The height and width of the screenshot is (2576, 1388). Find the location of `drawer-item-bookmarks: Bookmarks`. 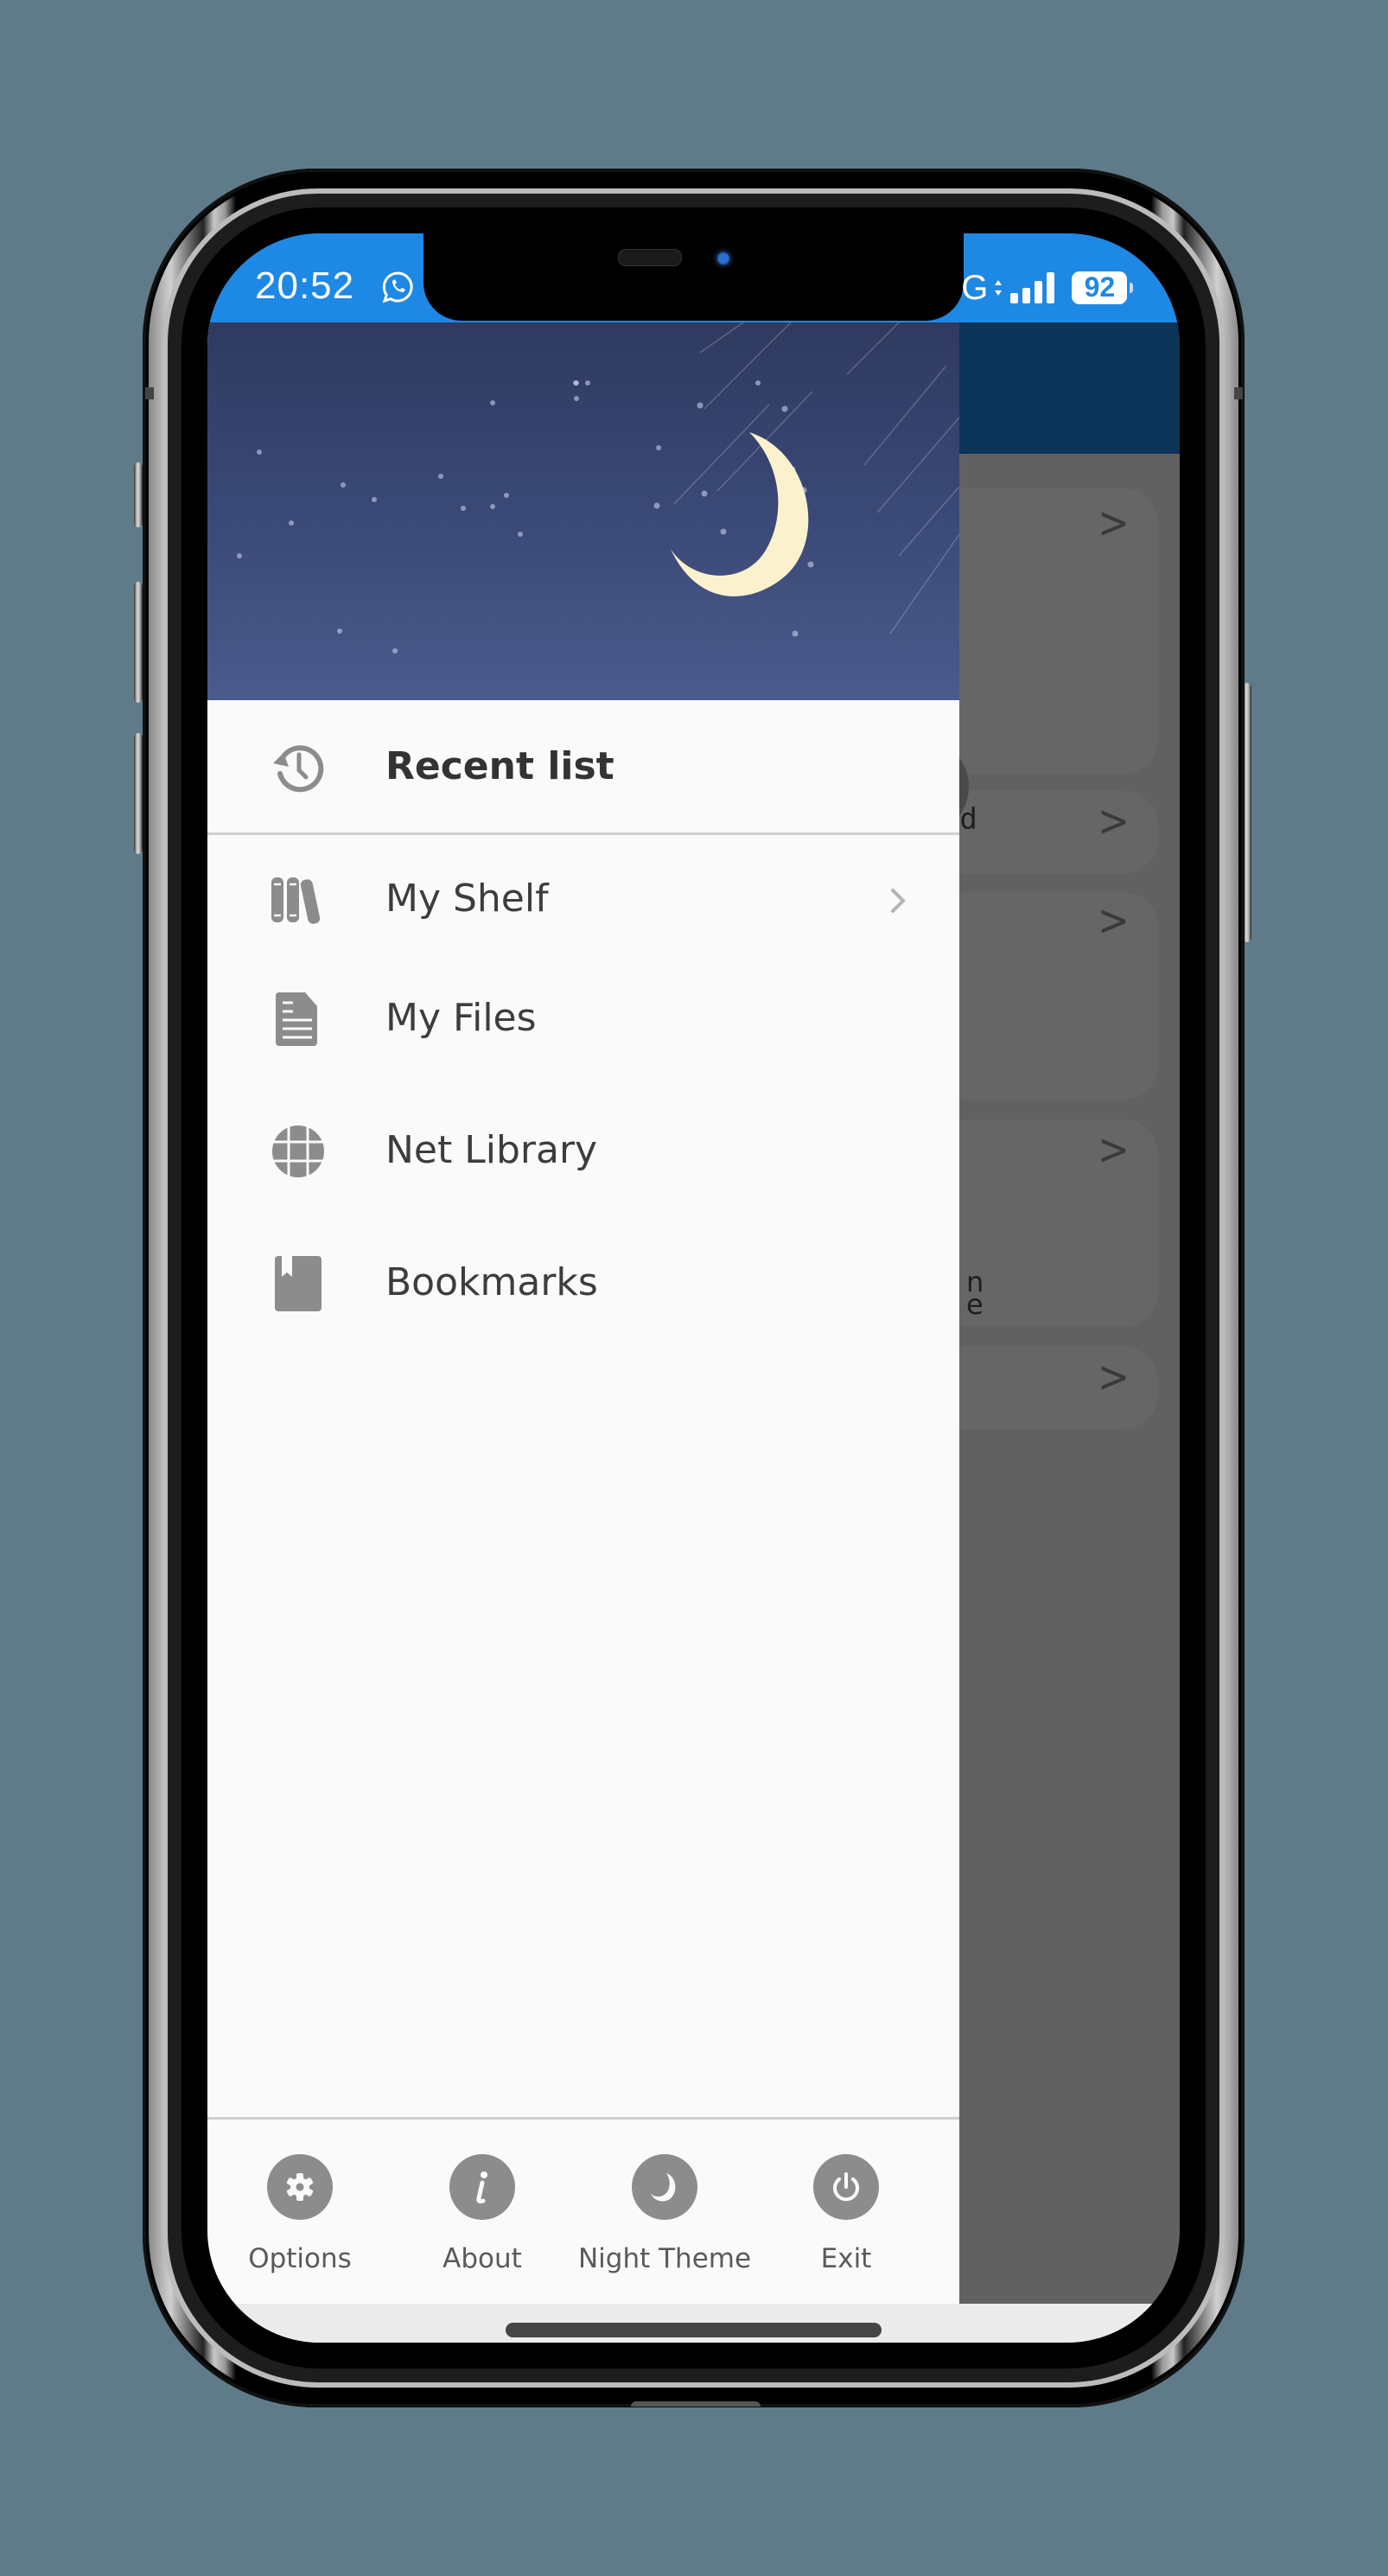

drawer-item-bookmarks: Bookmarks is located at coordinates (583, 1296).